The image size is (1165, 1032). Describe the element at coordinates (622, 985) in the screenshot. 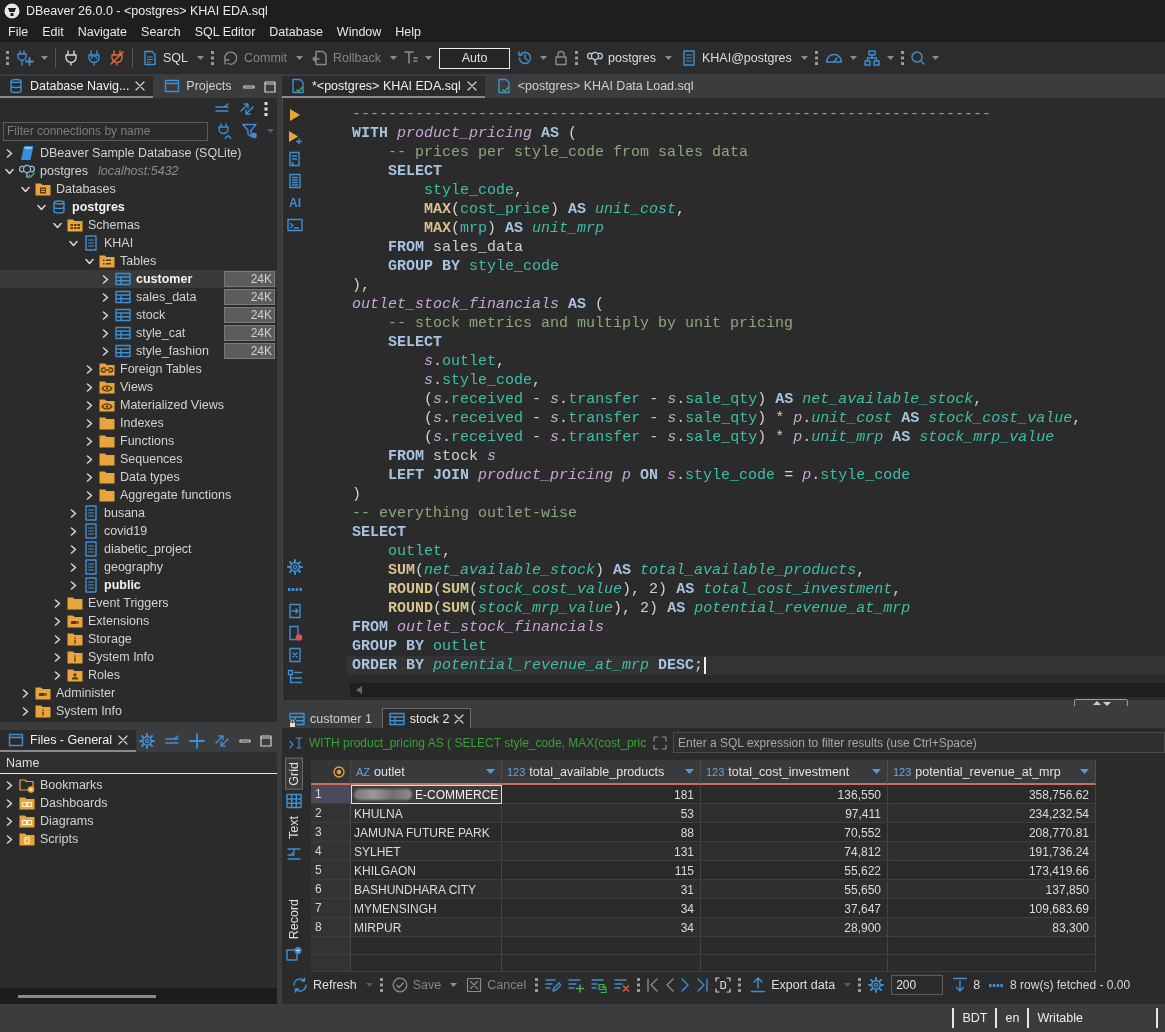

I see `lines-x-icon` at that location.